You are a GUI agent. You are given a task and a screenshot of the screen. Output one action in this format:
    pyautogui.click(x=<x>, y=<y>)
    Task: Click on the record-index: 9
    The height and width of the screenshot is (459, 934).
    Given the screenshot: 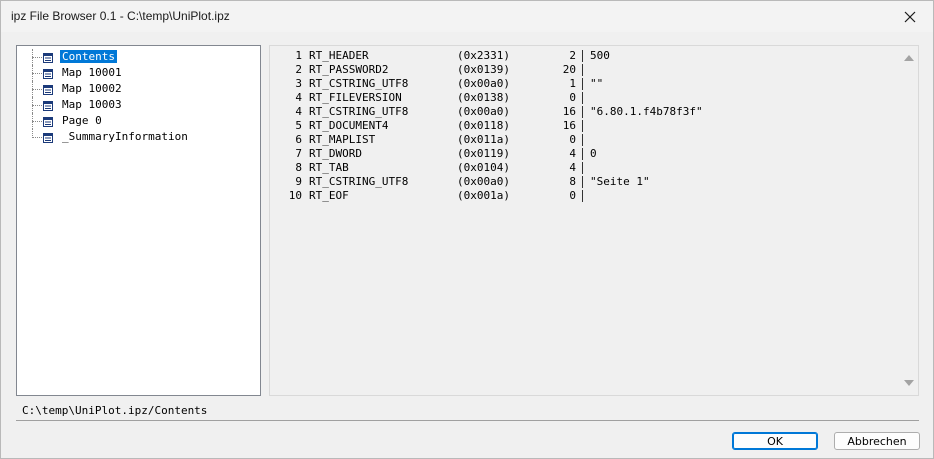 What is the action you would take?
    pyautogui.click(x=298, y=181)
    